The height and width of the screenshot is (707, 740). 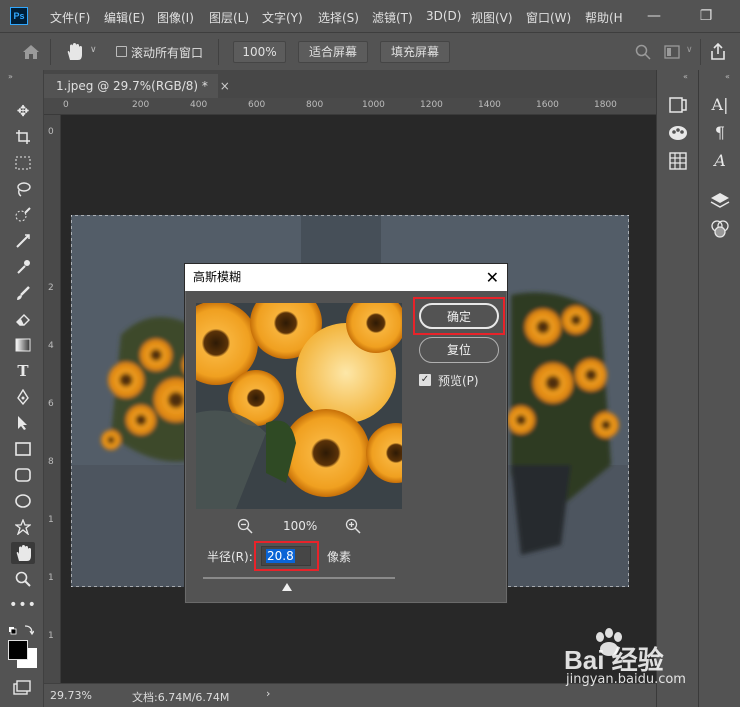 What do you see at coordinates (315, 105) in the screenshot?
I see `ruler-label: 800` at bounding box center [315, 105].